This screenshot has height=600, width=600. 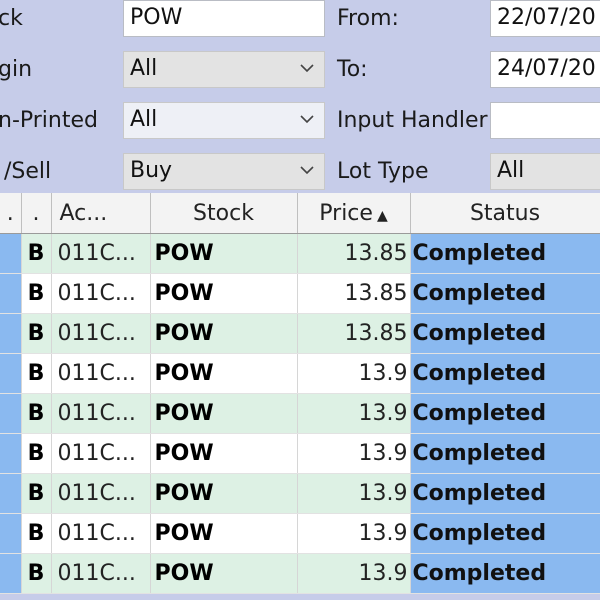 I want to click on lot-type-dropdown: All, so click(x=545, y=171).